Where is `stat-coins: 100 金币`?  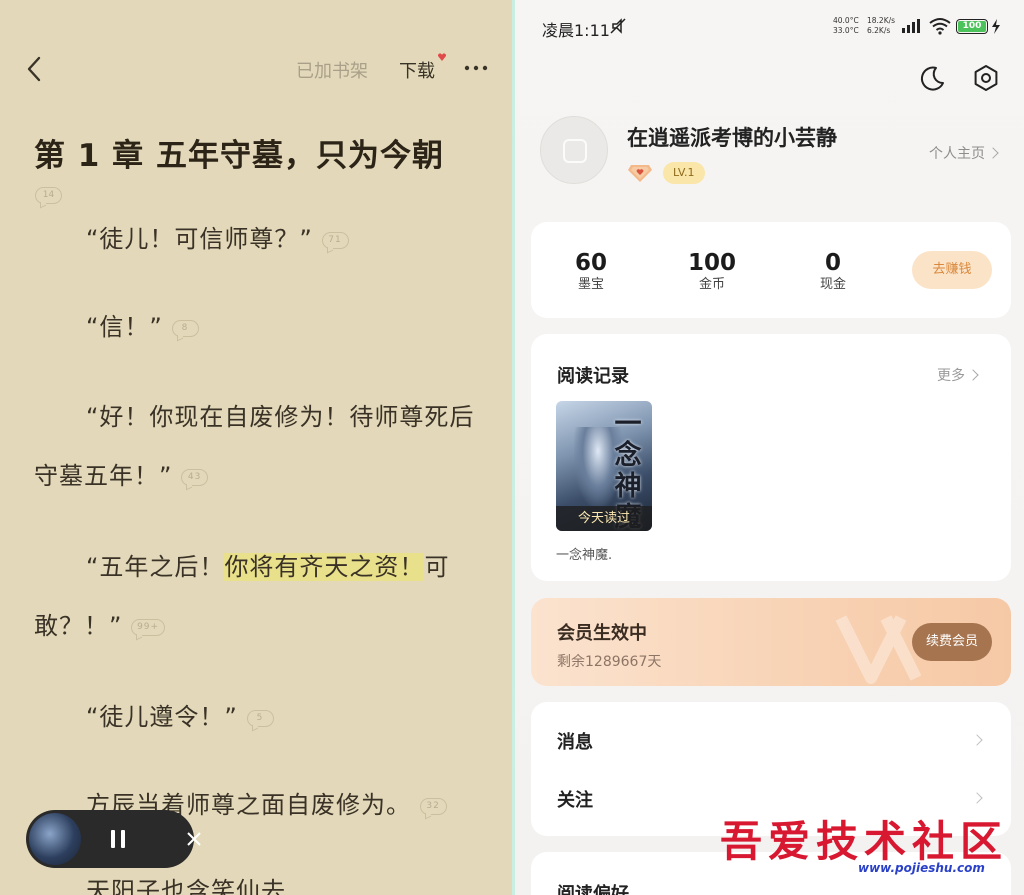
stat-coins: 100 金币 is located at coordinates (712, 272).